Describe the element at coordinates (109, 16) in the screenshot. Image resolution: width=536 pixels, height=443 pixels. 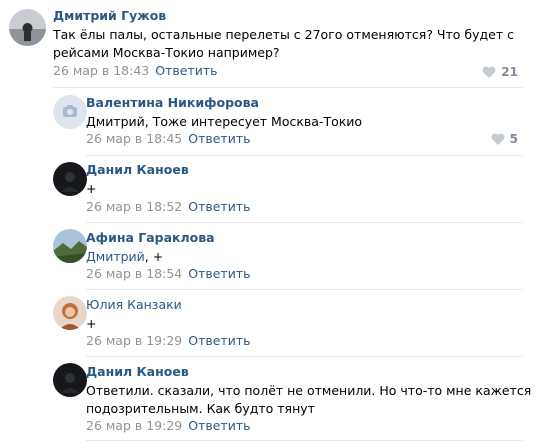
I see `comment-author: Дмитрий Гужов` at that location.